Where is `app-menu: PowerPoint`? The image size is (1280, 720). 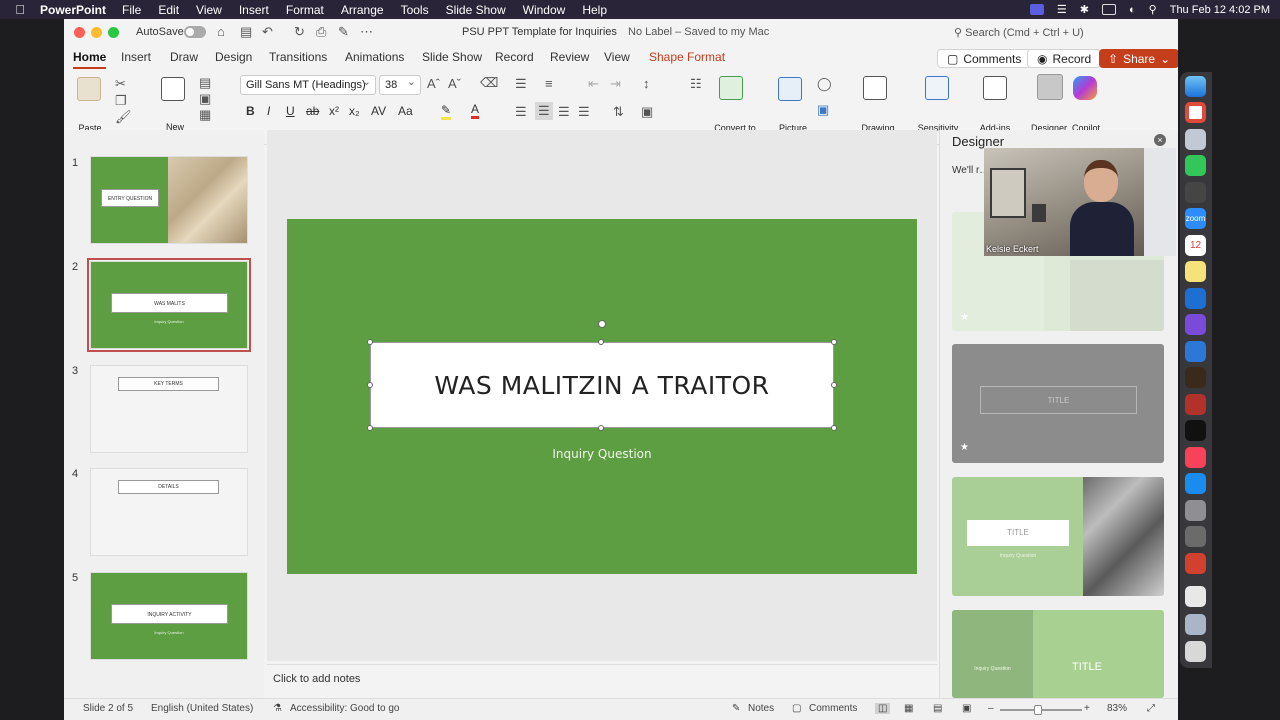 app-menu: PowerPoint is located at coordinates (73, 10).